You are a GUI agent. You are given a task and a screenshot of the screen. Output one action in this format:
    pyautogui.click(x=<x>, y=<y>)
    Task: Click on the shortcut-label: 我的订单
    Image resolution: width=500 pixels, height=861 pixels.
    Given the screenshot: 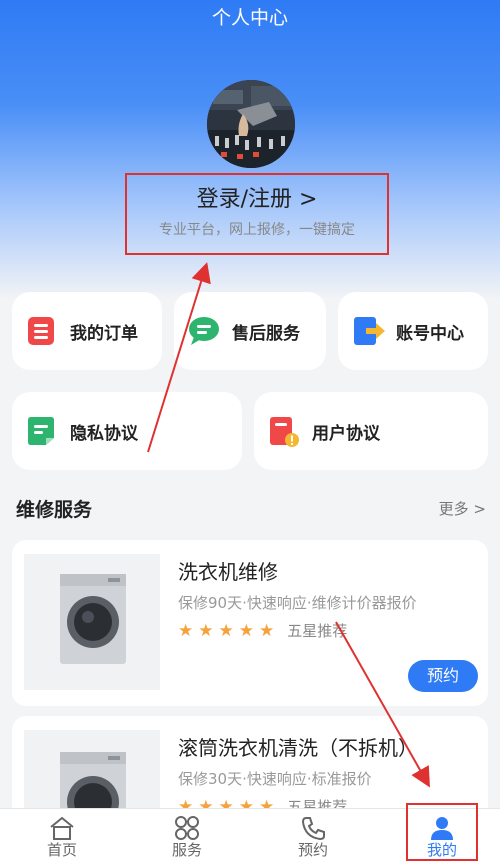 What is the action you would take?
    pyautogui.click(x=104, y=333)
    